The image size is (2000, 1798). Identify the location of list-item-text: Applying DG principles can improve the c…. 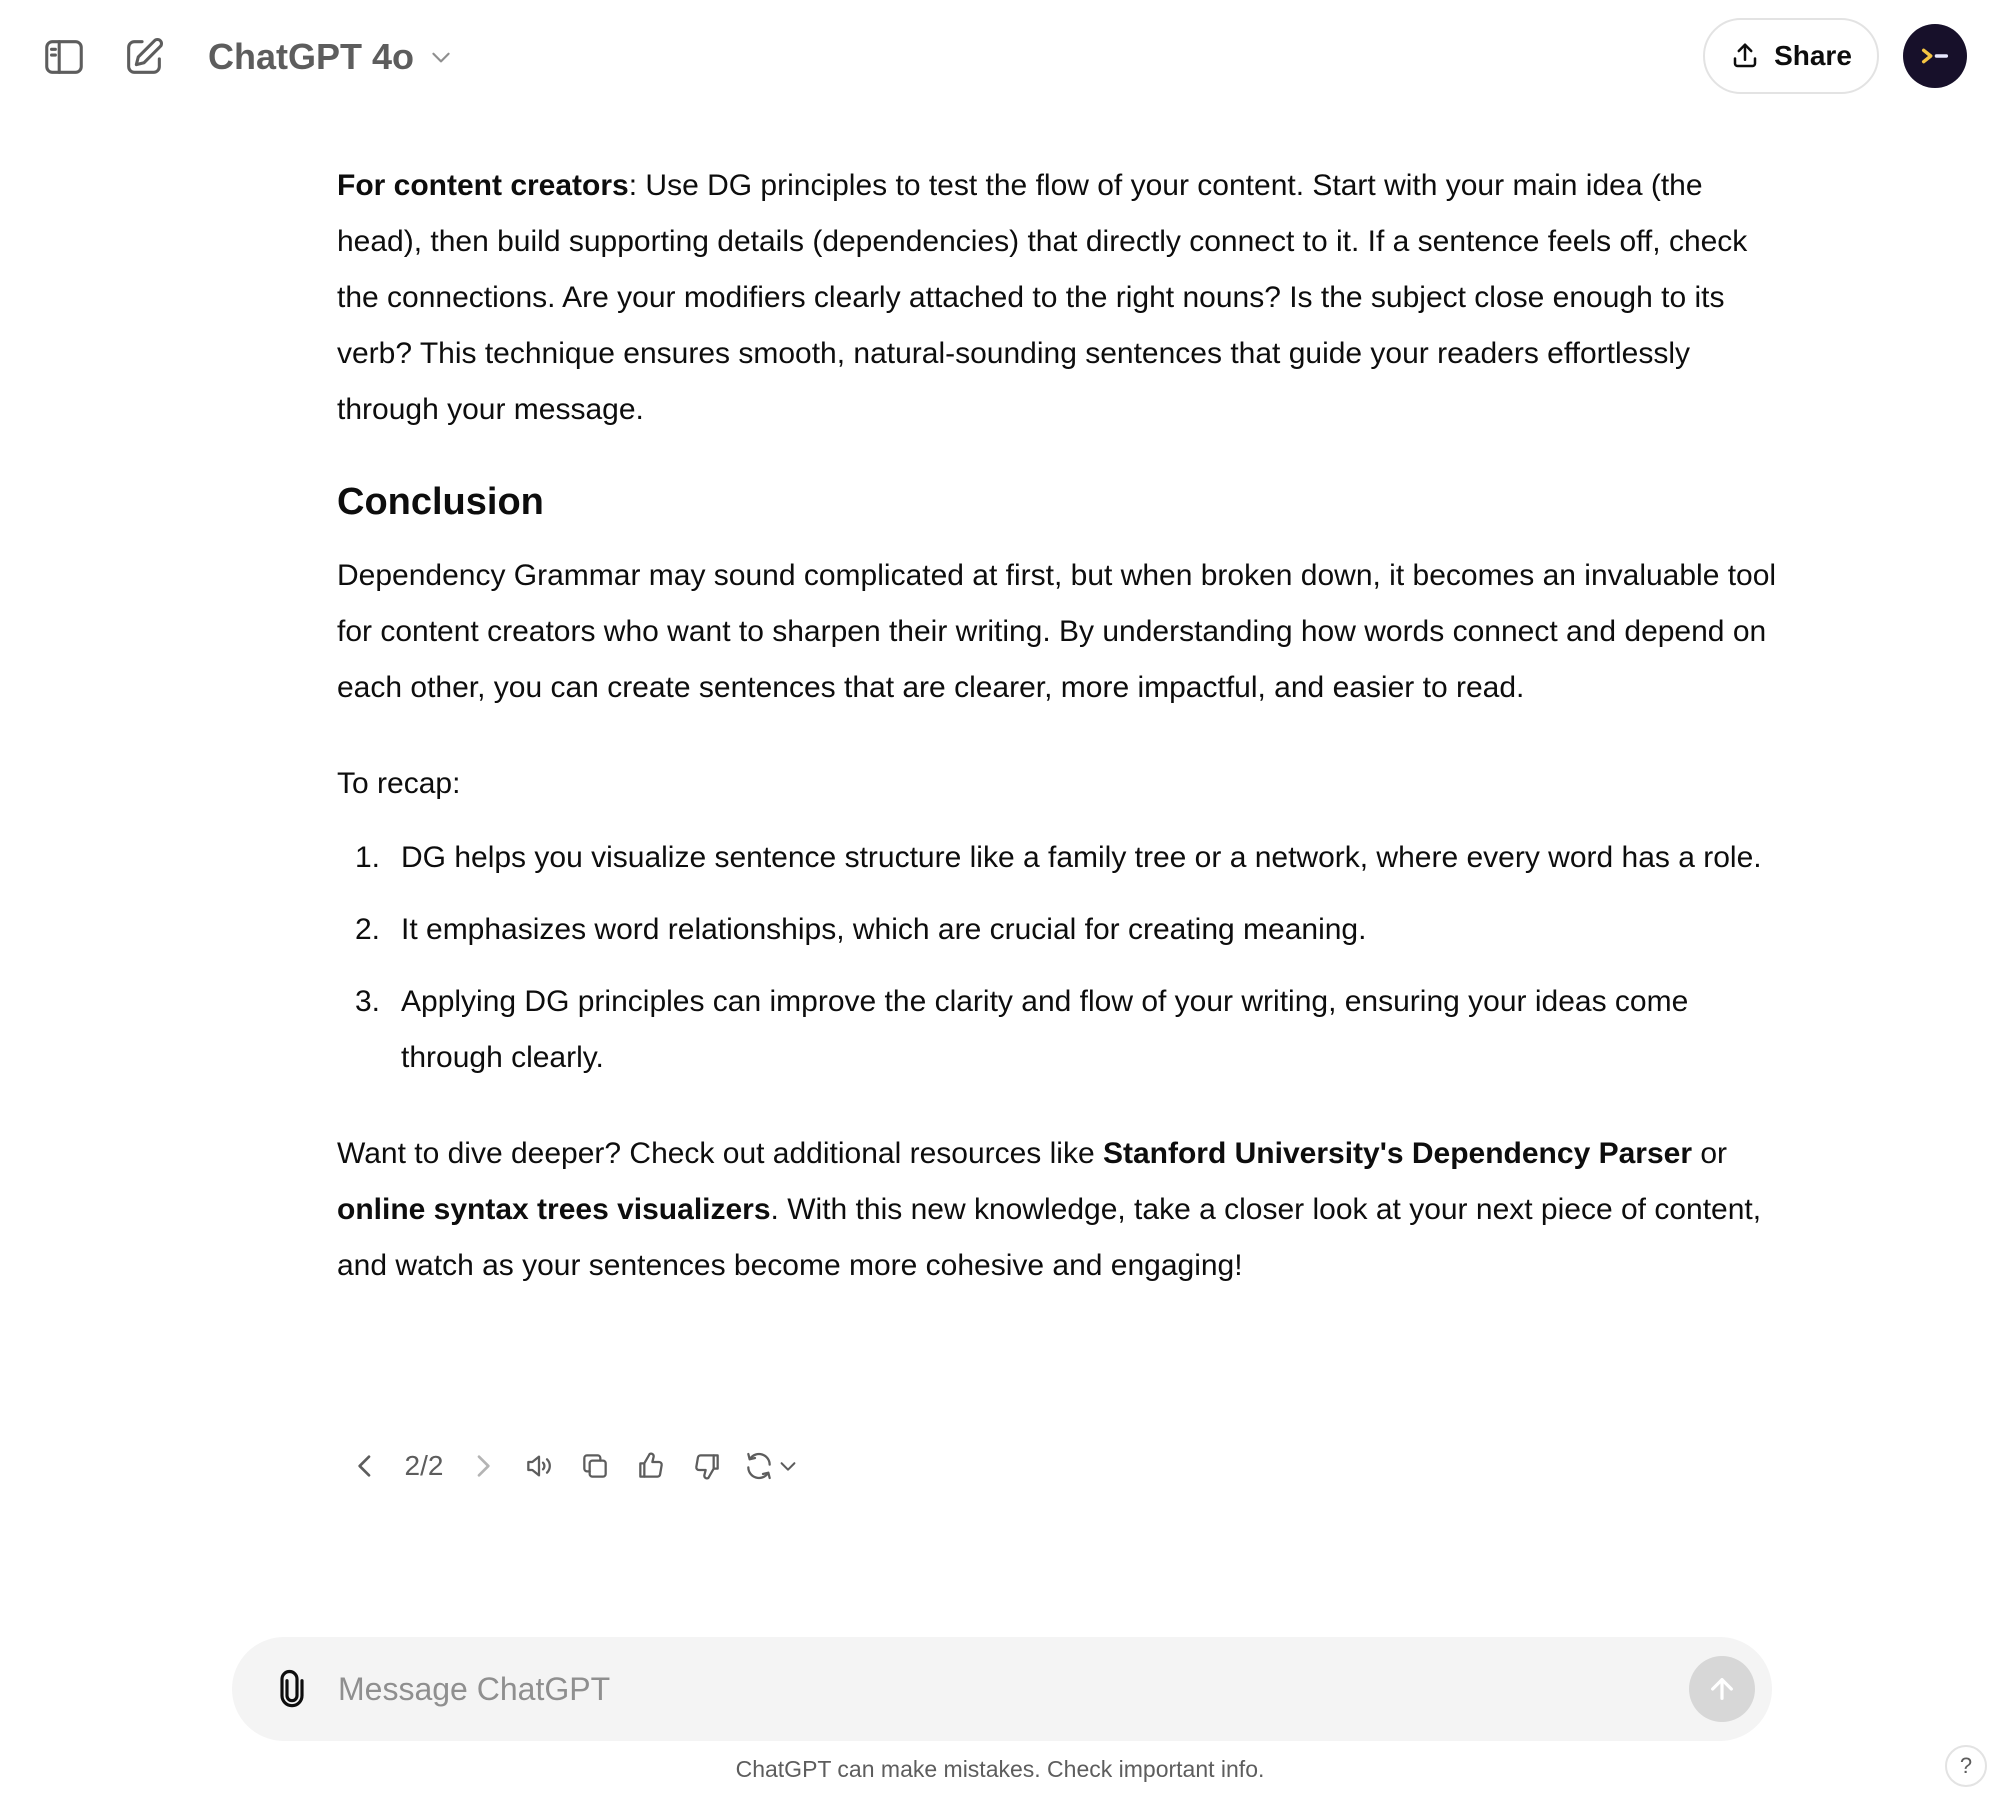
(1045, 1029).